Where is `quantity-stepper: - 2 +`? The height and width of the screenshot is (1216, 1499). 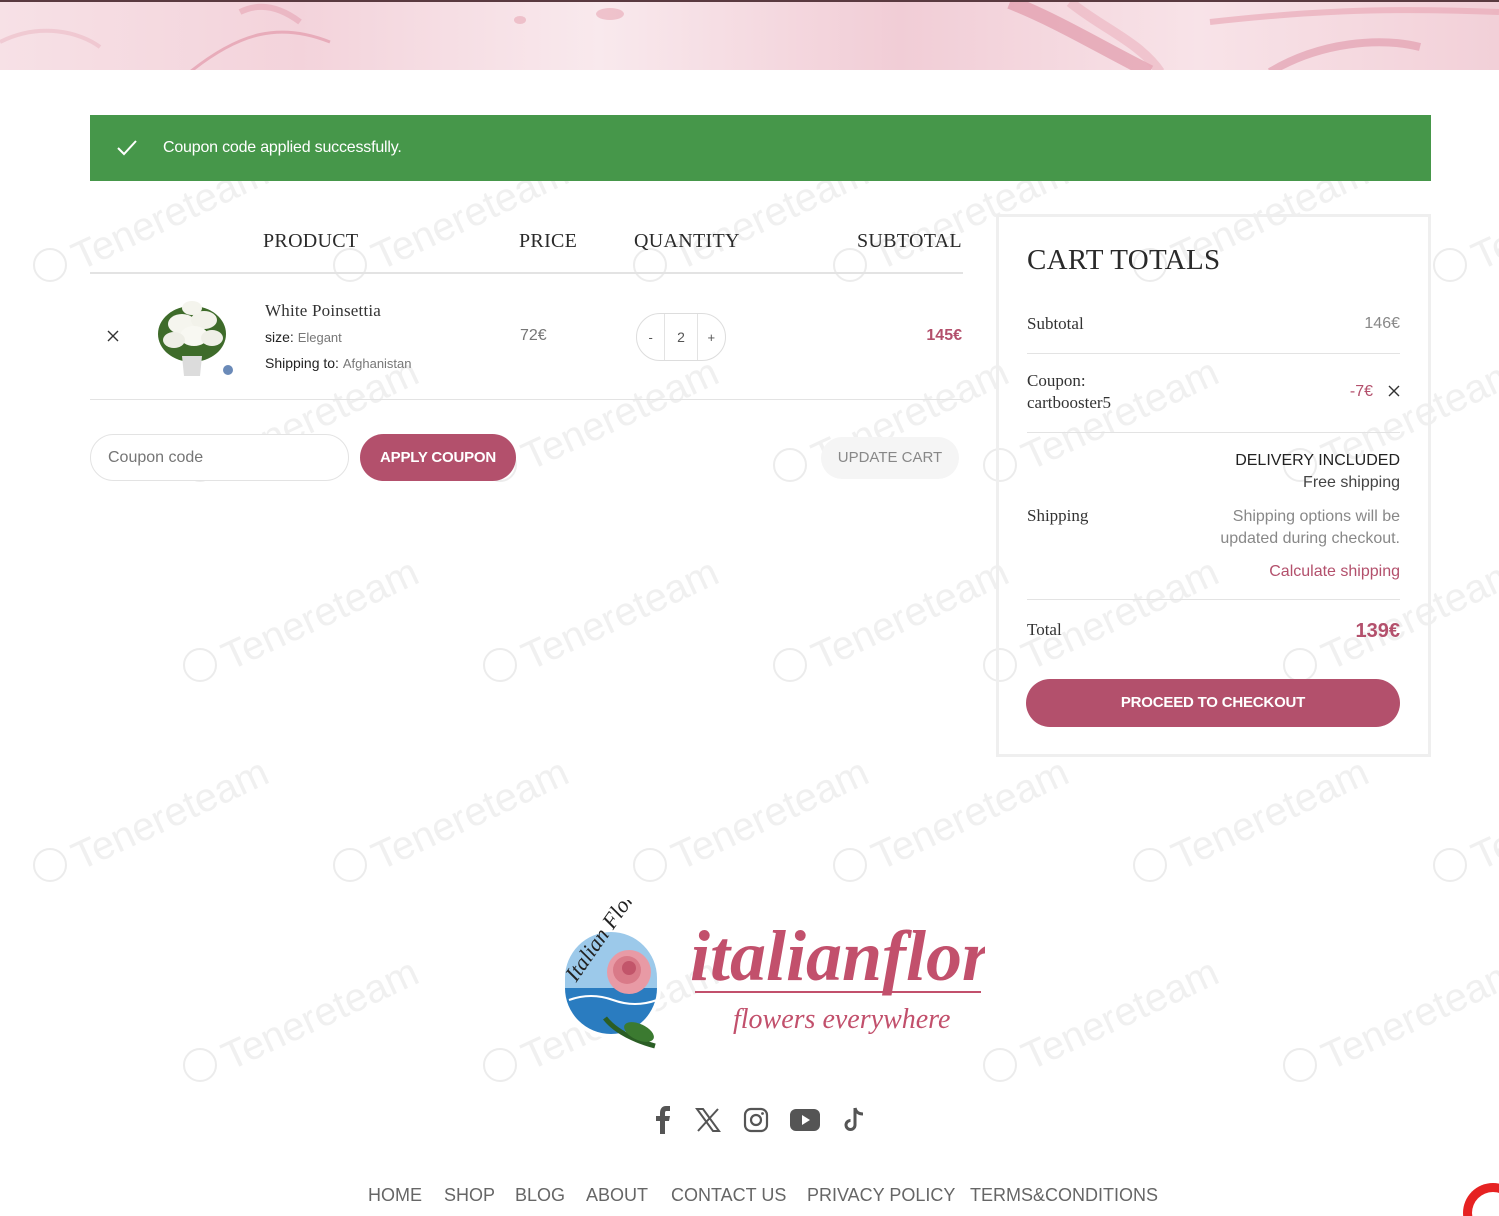
quantity-stepper: - 2 + is located at coordinates (681, 337).